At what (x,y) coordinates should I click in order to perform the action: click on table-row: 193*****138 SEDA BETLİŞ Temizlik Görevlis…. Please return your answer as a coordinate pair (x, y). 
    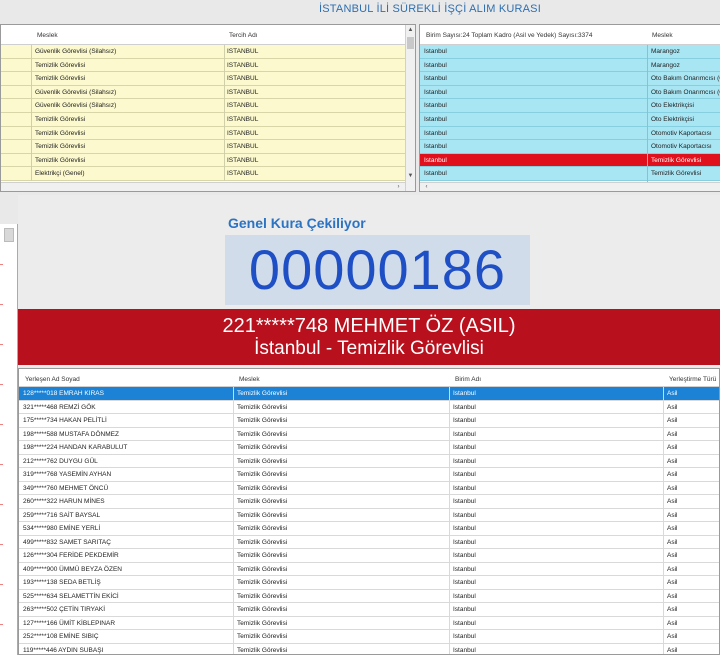
    Looking at the image, I should click on (369, 583).